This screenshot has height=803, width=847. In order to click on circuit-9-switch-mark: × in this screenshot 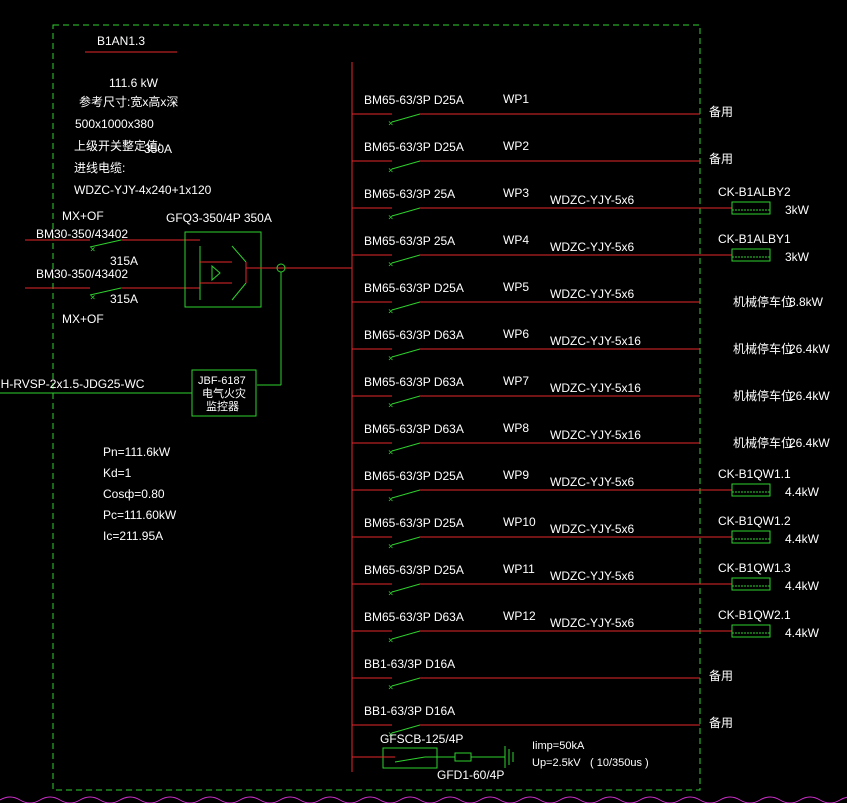, I will do `click(390, 500)`.